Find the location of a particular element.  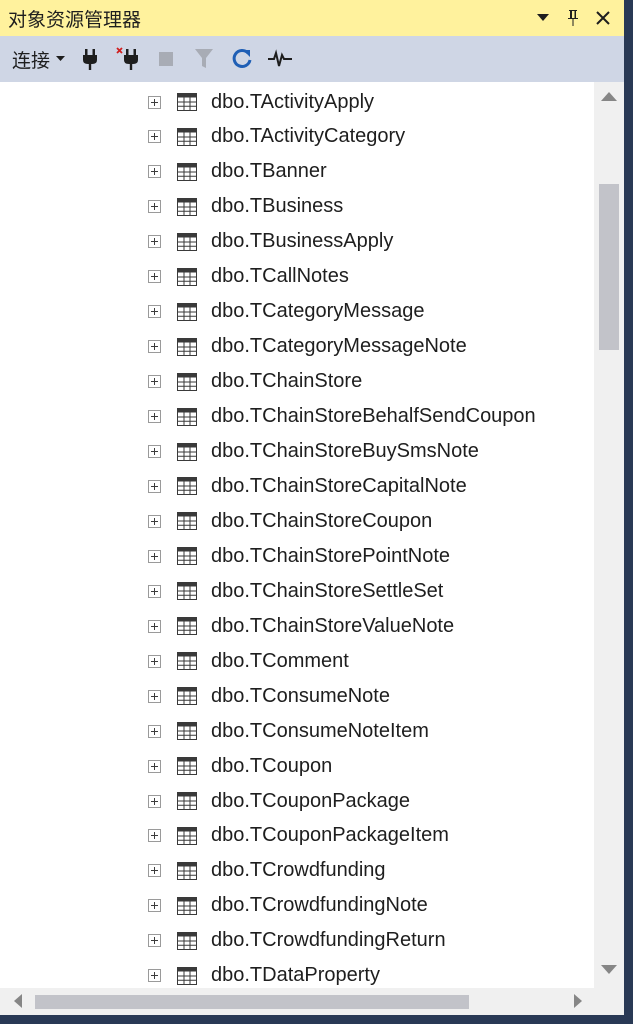

pin-icon is located at coordinates (573, 18).